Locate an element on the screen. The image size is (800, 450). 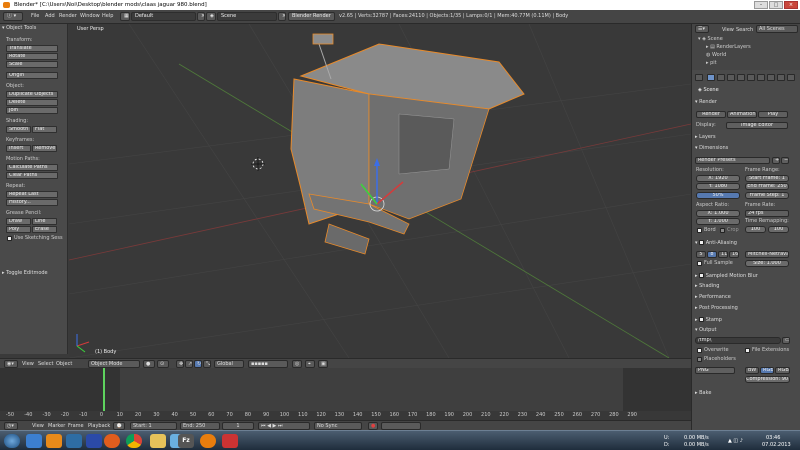
minimize-button: – is located at coordinates (761, 5).